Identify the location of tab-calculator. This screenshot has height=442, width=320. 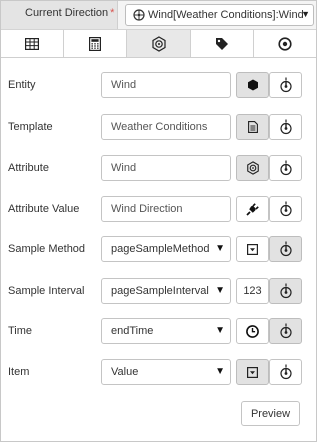
(96, 43).